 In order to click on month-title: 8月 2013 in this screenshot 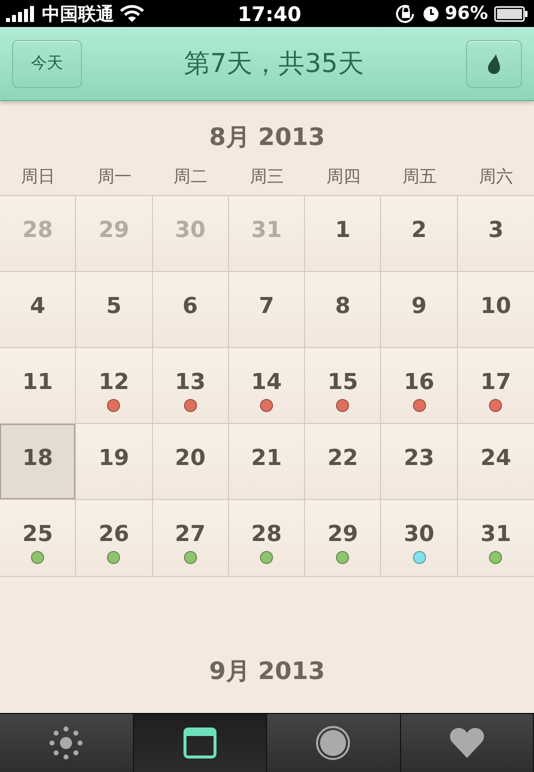, I will do `click(267, 137)`.